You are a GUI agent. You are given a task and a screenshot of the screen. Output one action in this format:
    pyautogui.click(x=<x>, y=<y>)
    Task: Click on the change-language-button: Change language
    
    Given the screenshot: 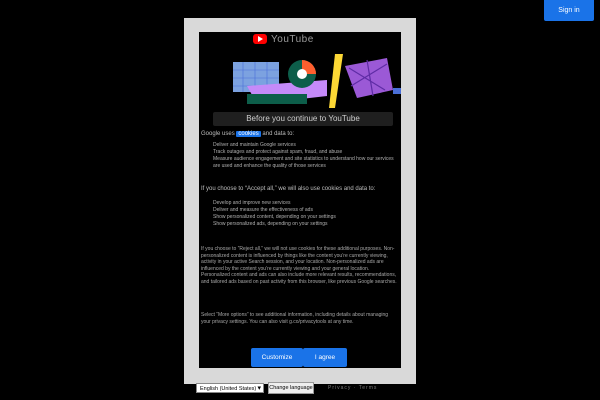 What is the action you would take?
    pyautogui.click(x=291, y=388)
    